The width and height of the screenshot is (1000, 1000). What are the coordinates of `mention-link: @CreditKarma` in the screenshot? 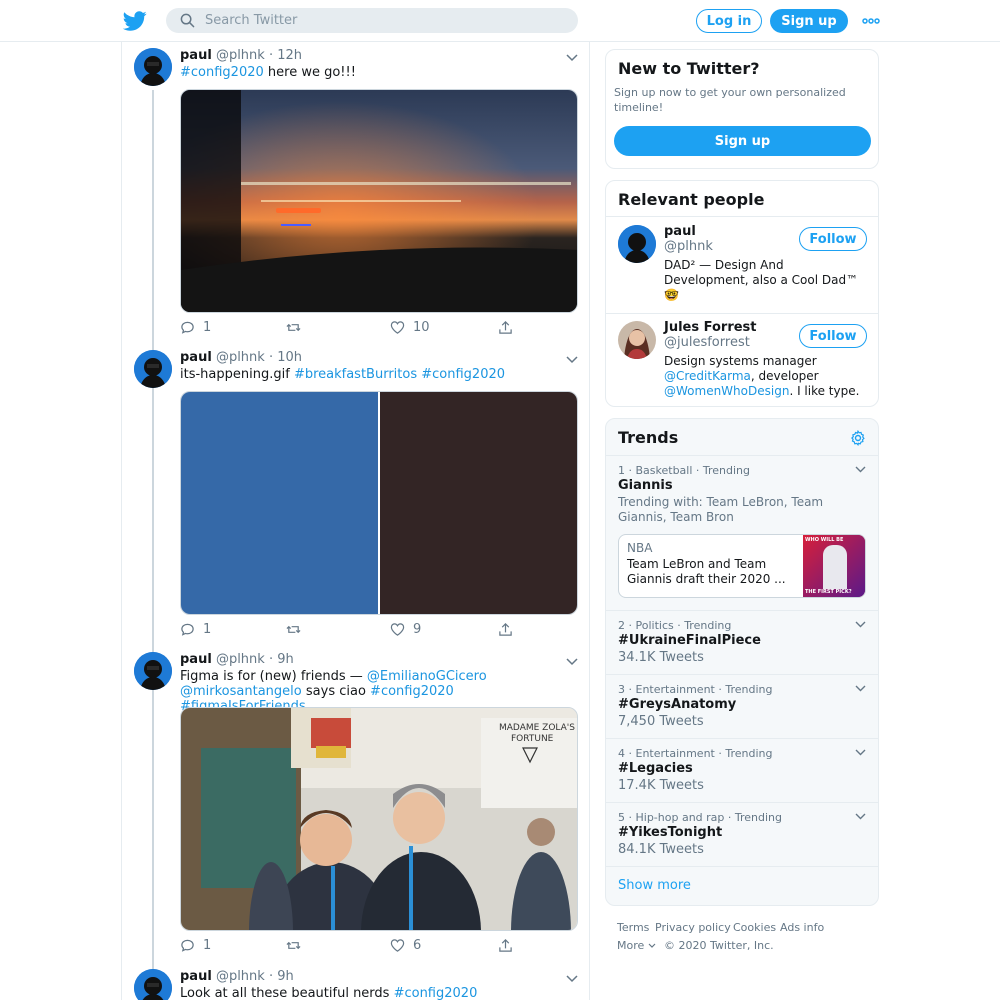 It's located at (707, 376).